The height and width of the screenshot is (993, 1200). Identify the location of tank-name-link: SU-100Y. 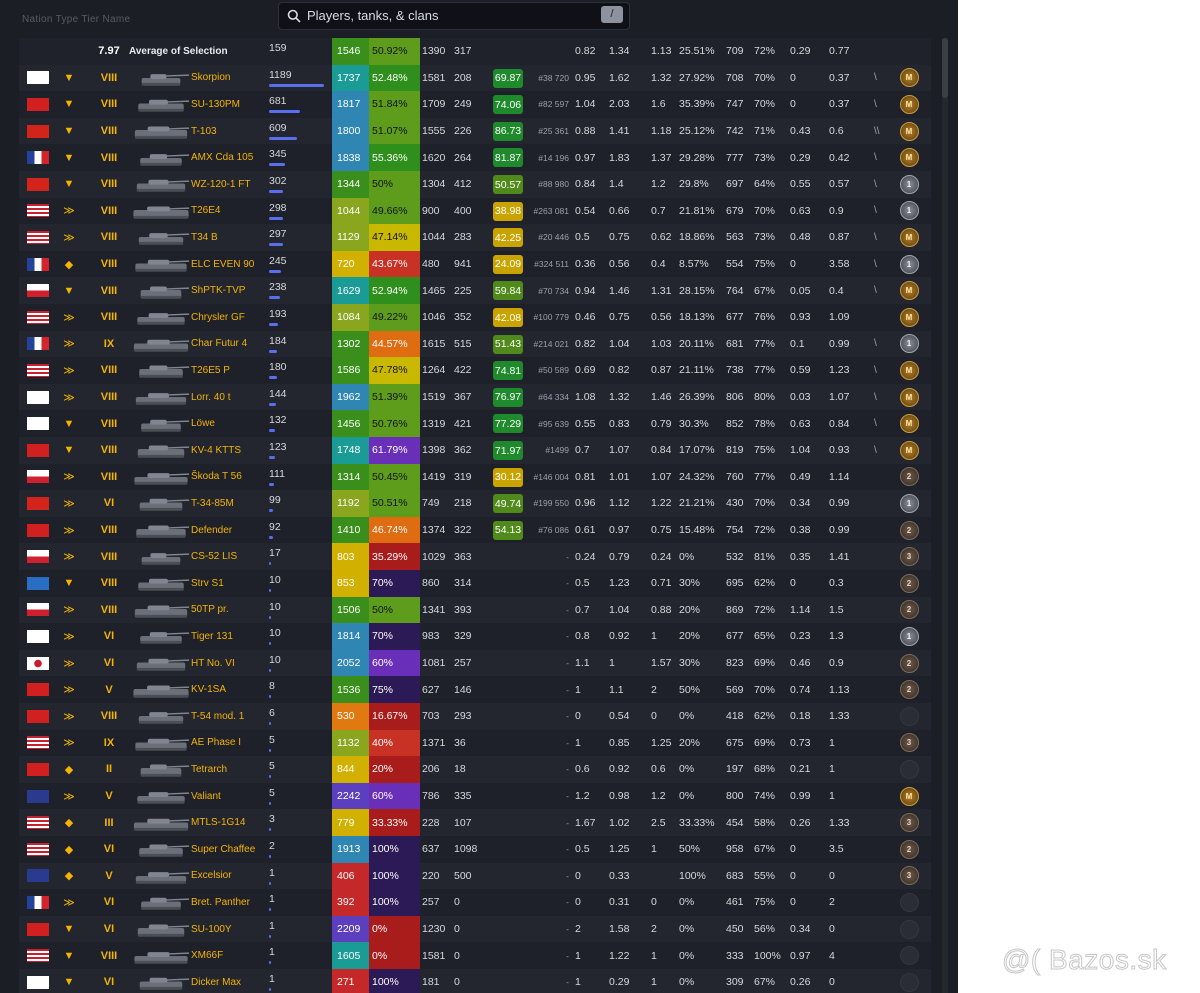
(231, 929).